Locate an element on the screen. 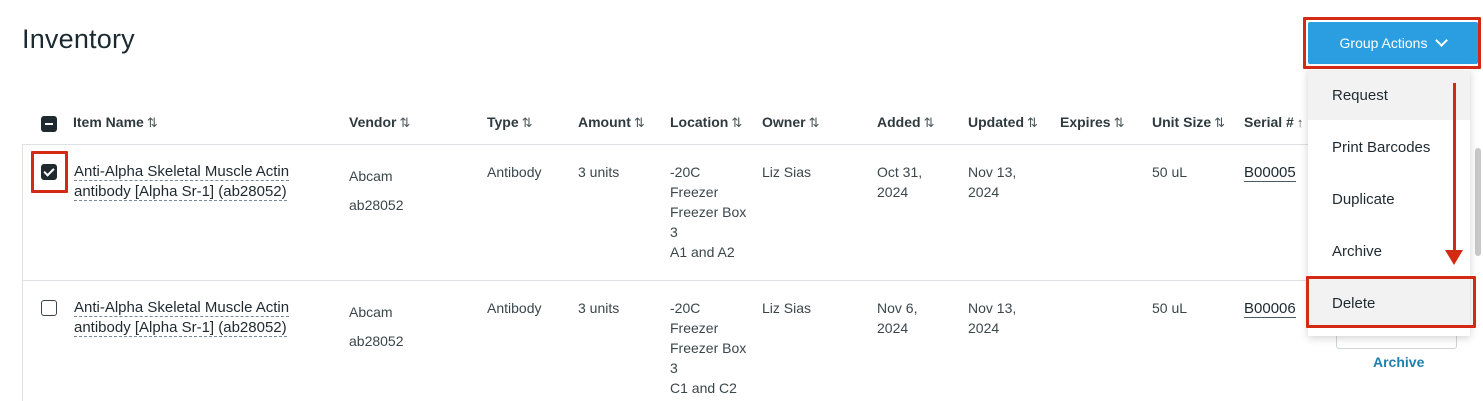 This screenshot has width=1483, height=401. column-header-vendor: Vendor ⇅ is located at coordinates (379, 122).